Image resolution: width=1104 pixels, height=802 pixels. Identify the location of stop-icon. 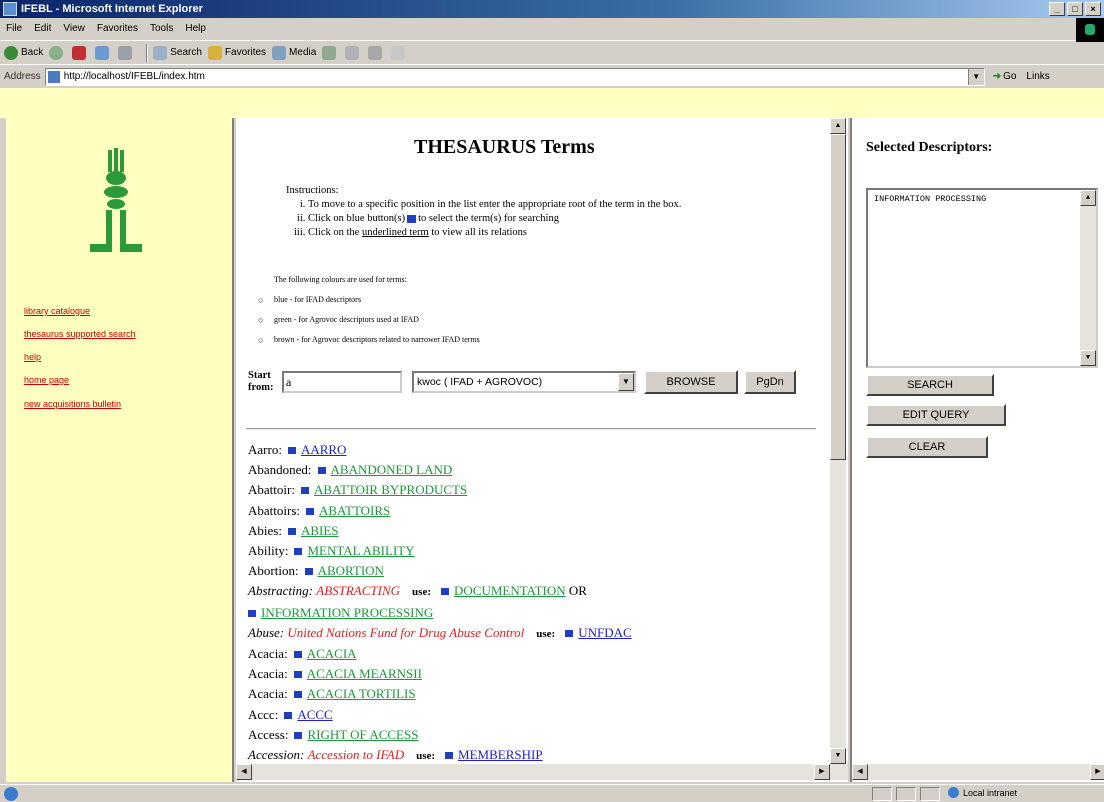
(79, 52).